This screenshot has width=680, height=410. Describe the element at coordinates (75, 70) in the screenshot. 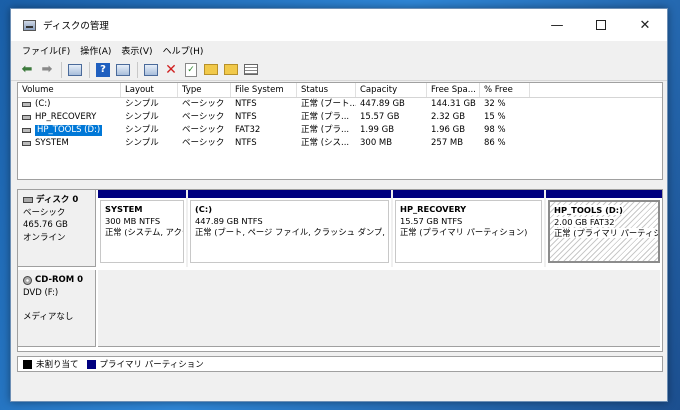

I see `console-tree-button` at that location.